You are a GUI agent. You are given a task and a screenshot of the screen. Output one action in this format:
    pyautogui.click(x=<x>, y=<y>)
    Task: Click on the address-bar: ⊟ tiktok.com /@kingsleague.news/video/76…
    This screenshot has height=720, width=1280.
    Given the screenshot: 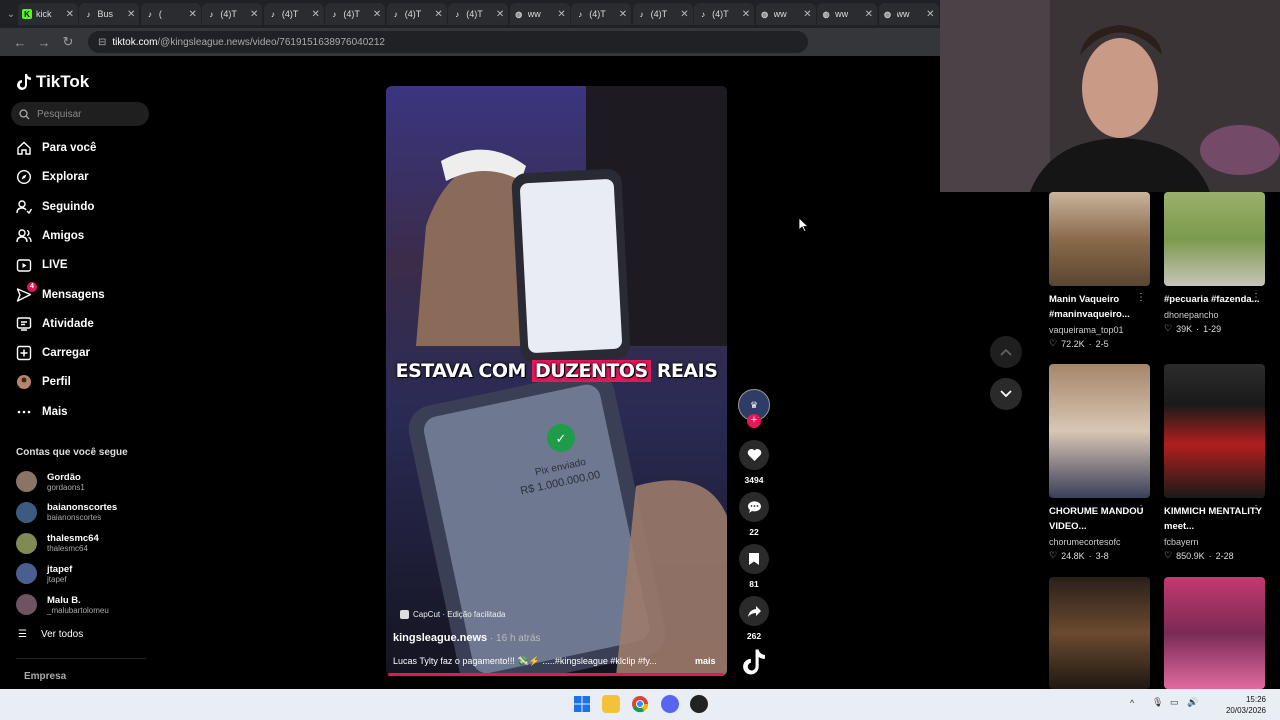 What is the action you would take?
    pyautogui.click(x=448, y=42)
    